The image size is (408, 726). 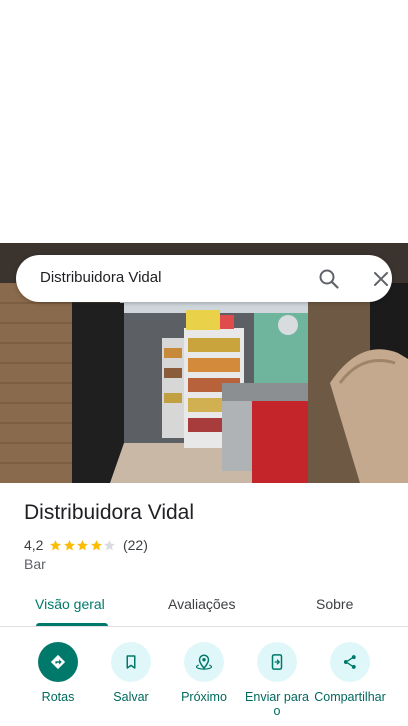 What do you see at coordinates (34, 545) in the screenshot?
I see `rating-value: 4,2` at bounding box center [34, 545].